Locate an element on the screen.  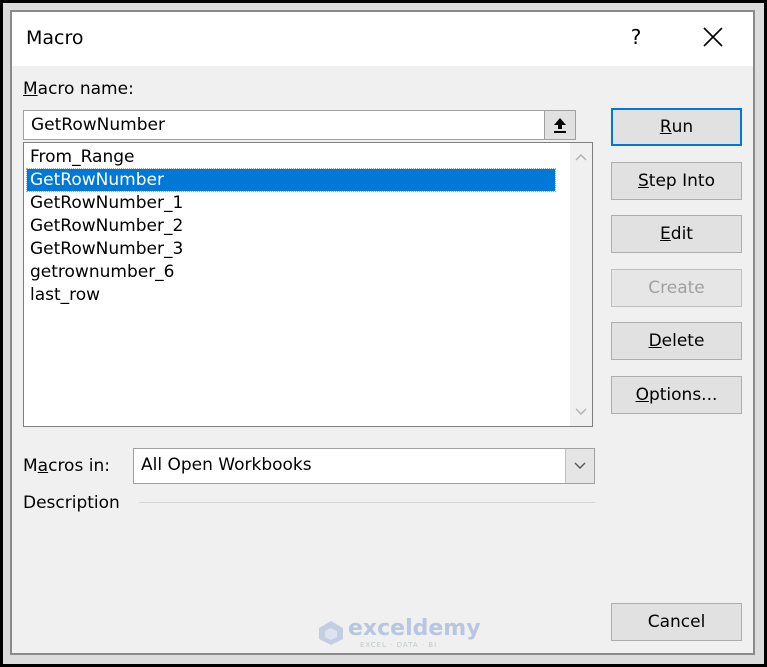
macros-in-label: Macros in: is located at coordinates (66, 466).